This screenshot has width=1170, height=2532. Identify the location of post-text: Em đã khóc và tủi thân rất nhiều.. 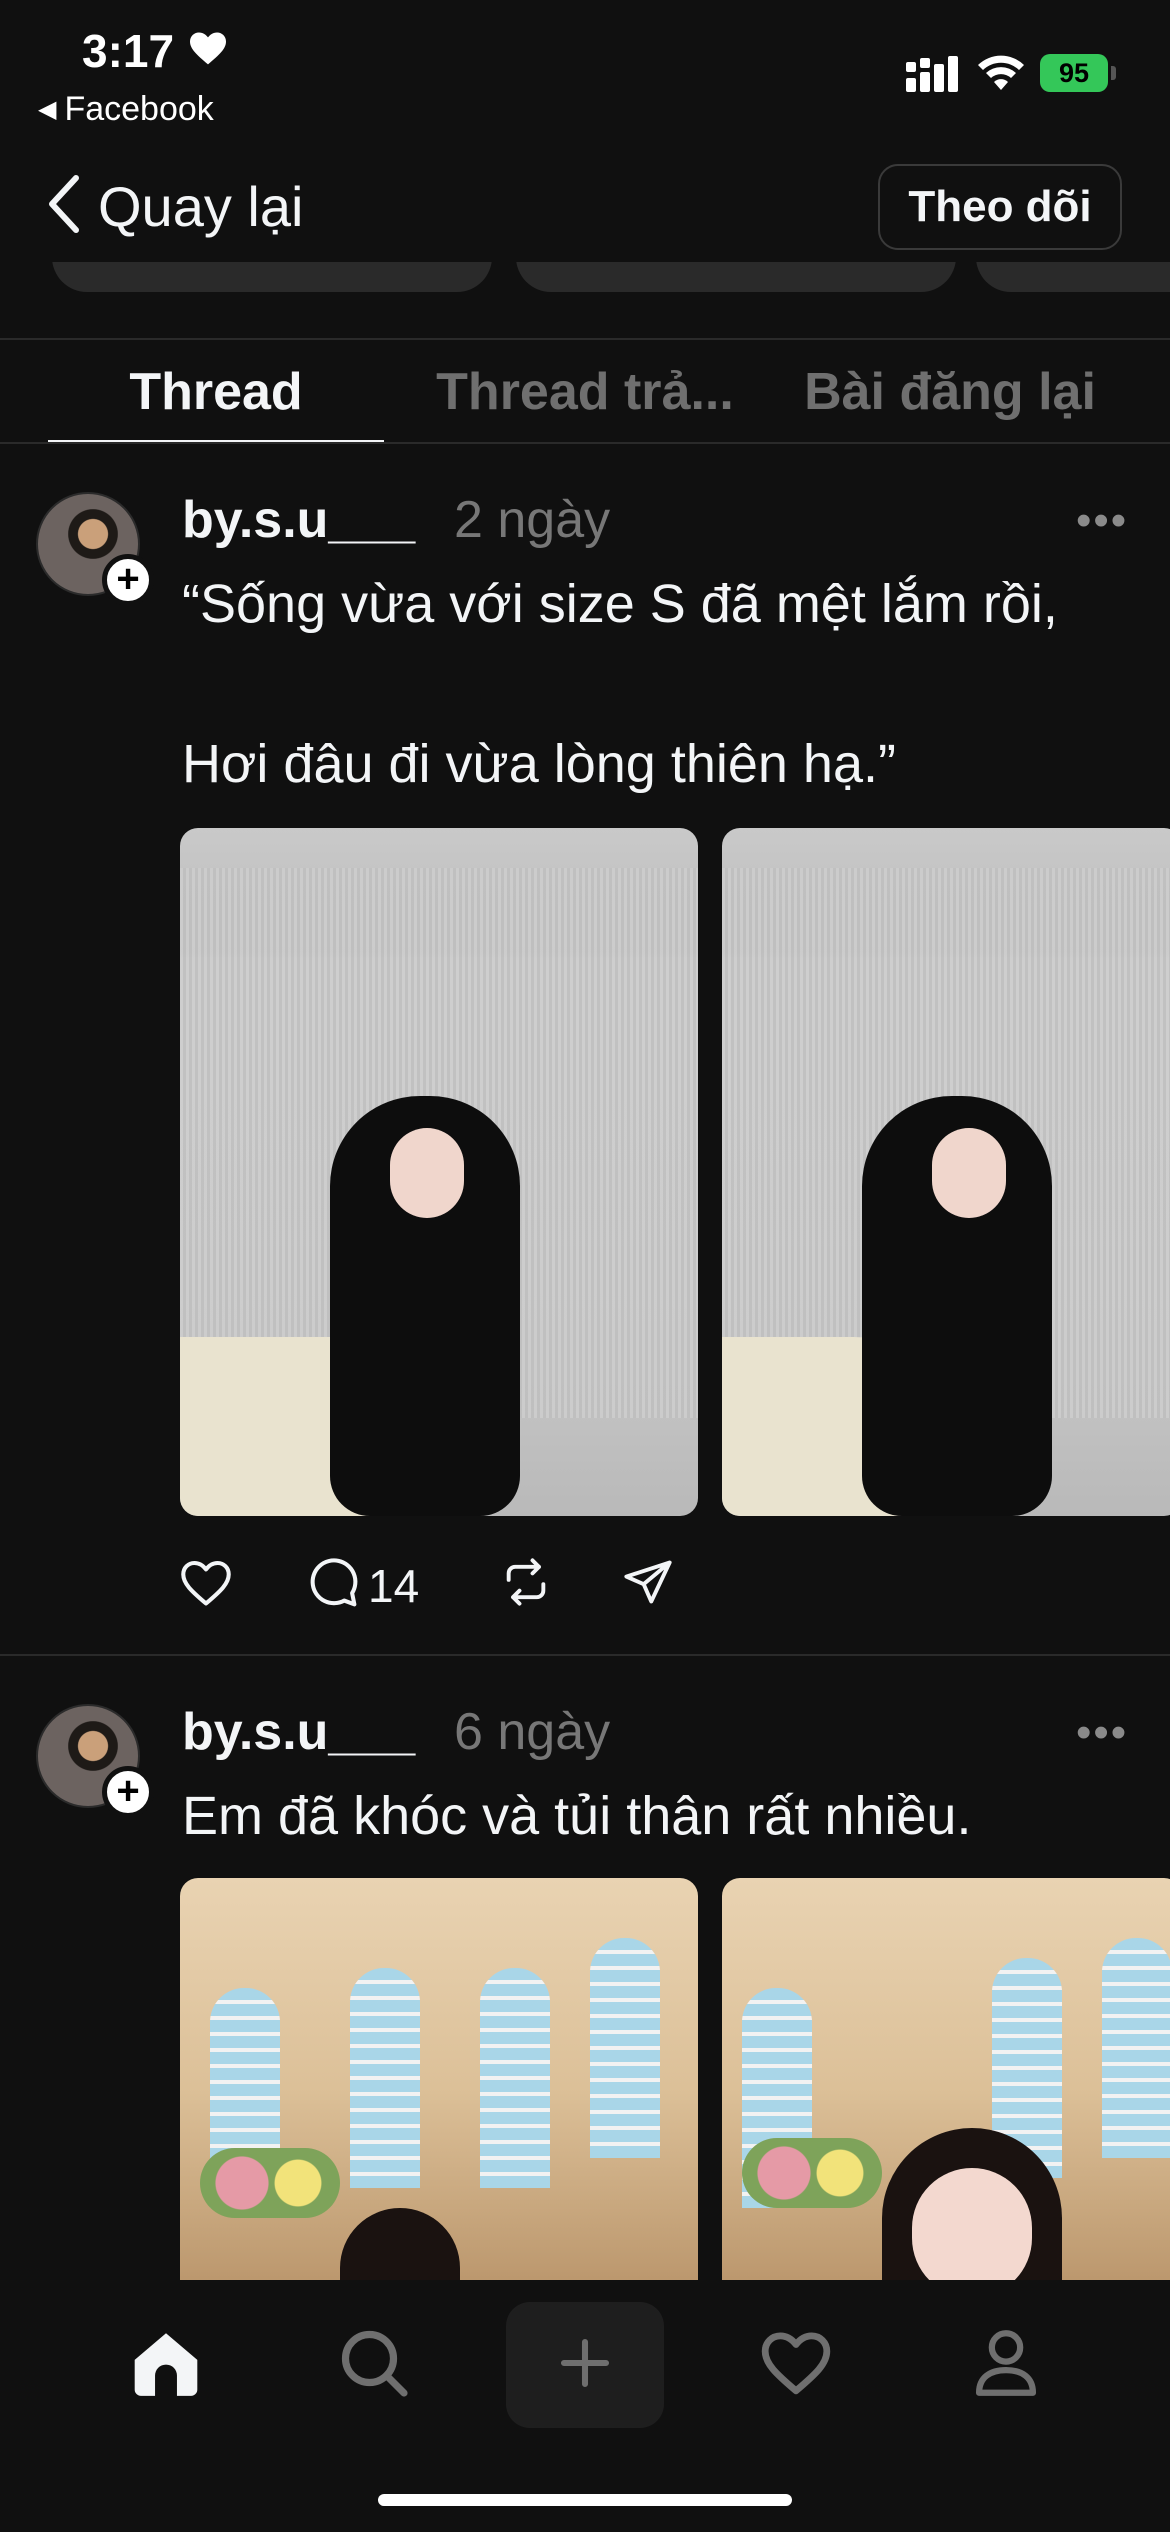
(577, 1816).